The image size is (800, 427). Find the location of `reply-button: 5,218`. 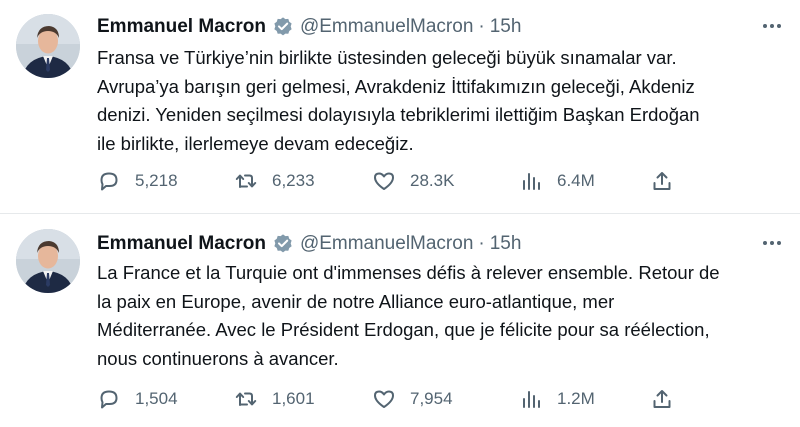

reply-button: 5,218 is located at coordinates (137, 181).